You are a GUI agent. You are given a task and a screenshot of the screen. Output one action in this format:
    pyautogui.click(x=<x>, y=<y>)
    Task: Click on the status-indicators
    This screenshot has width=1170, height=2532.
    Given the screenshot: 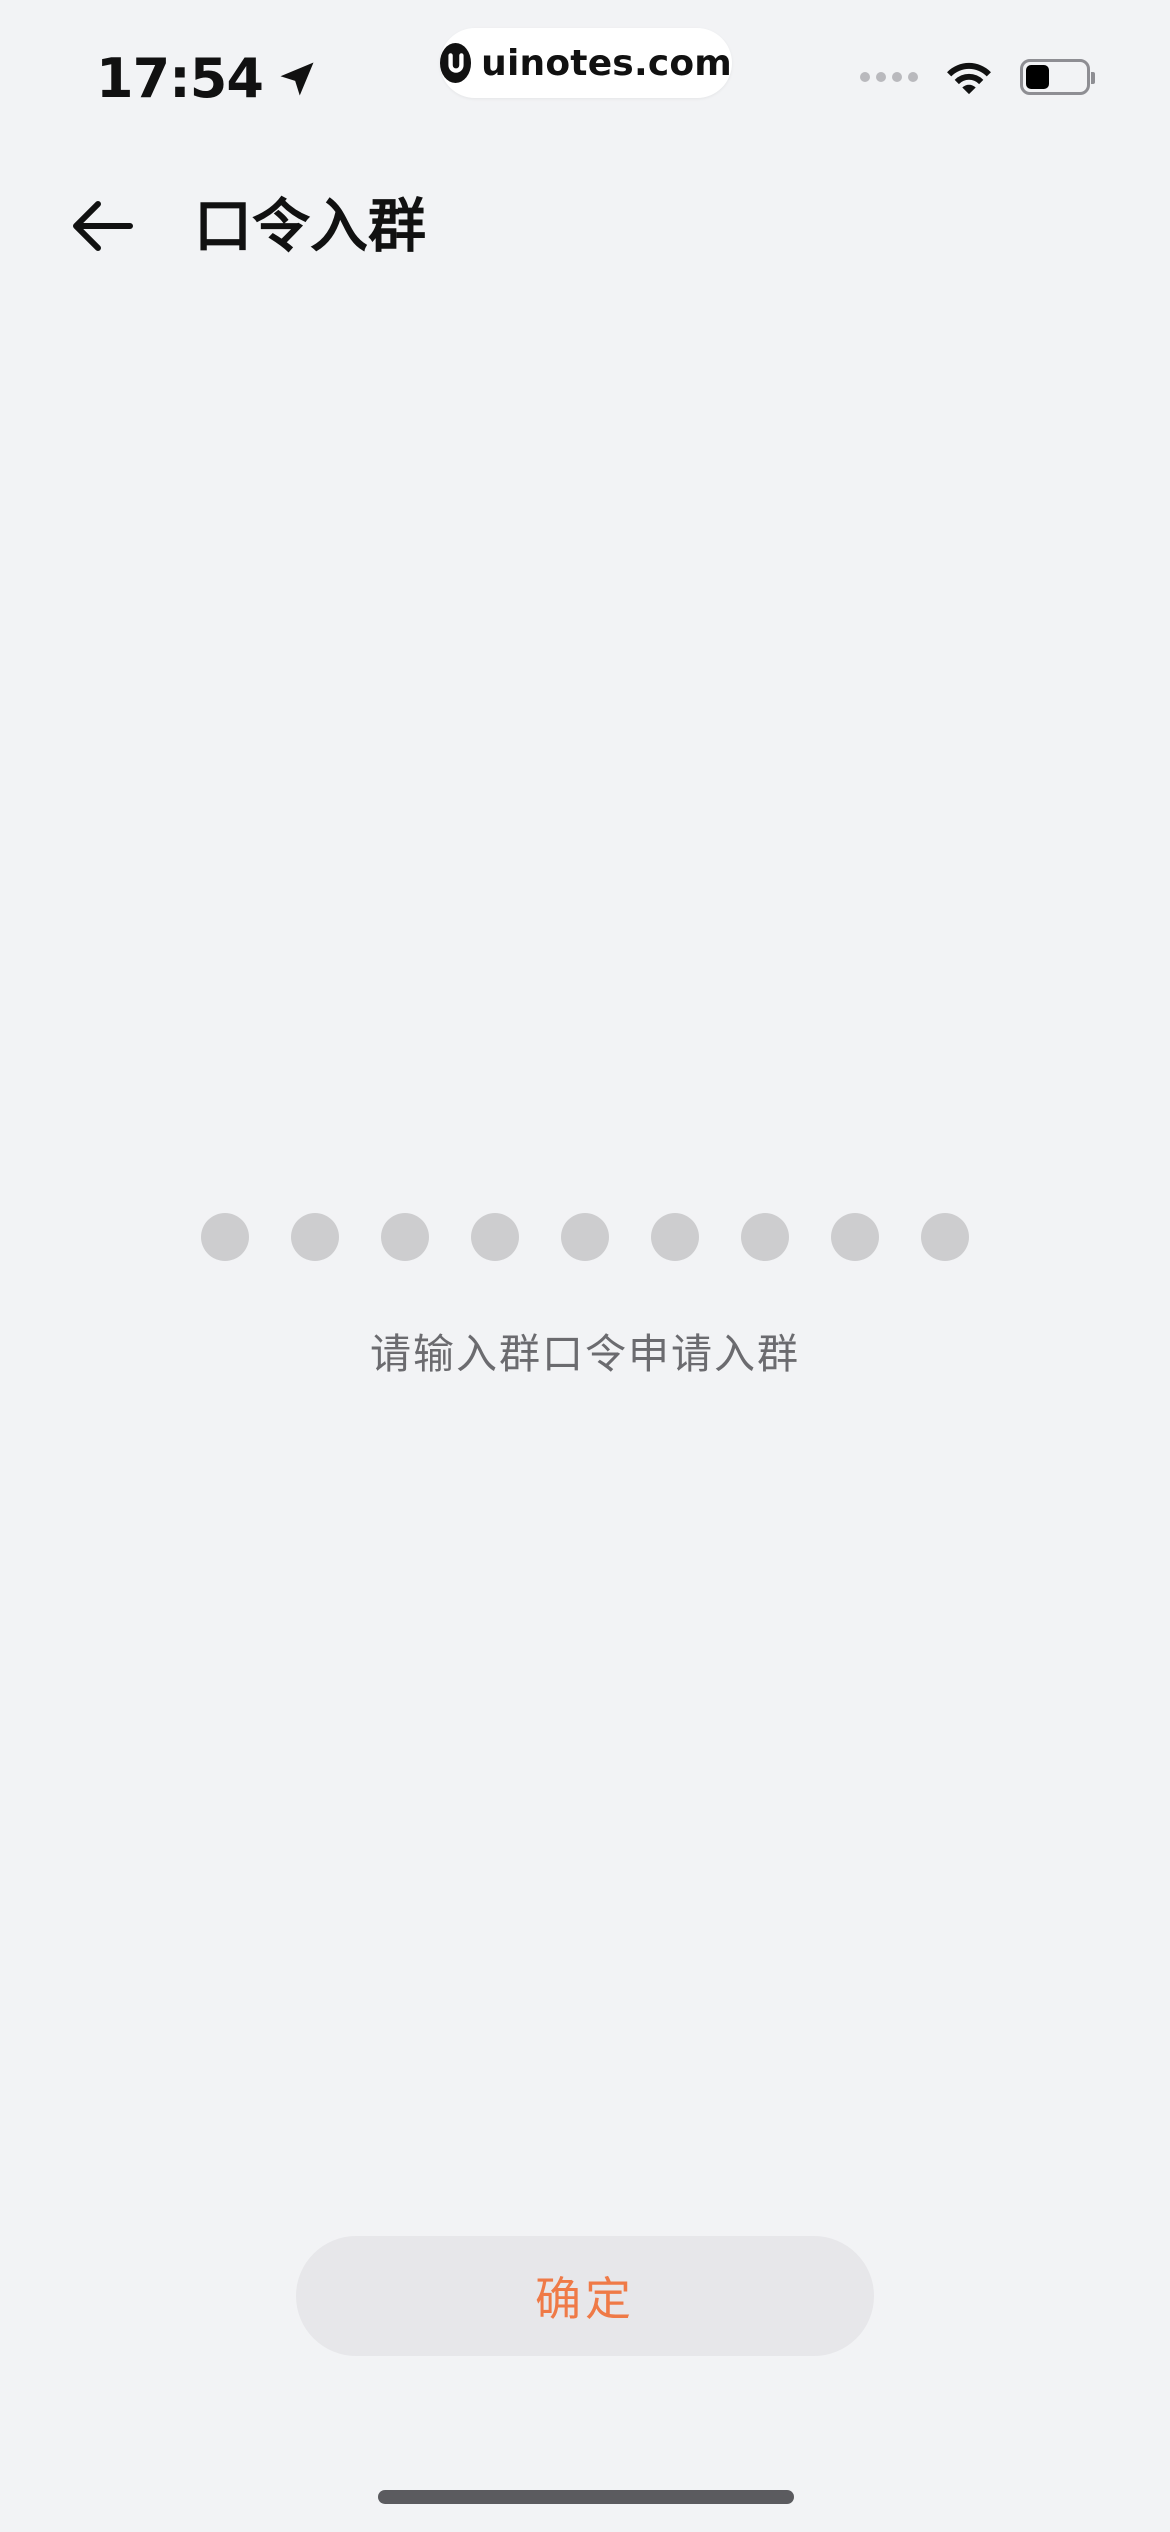 What is the action you would take?
    pyautogui.click(x=977, y=77)
    